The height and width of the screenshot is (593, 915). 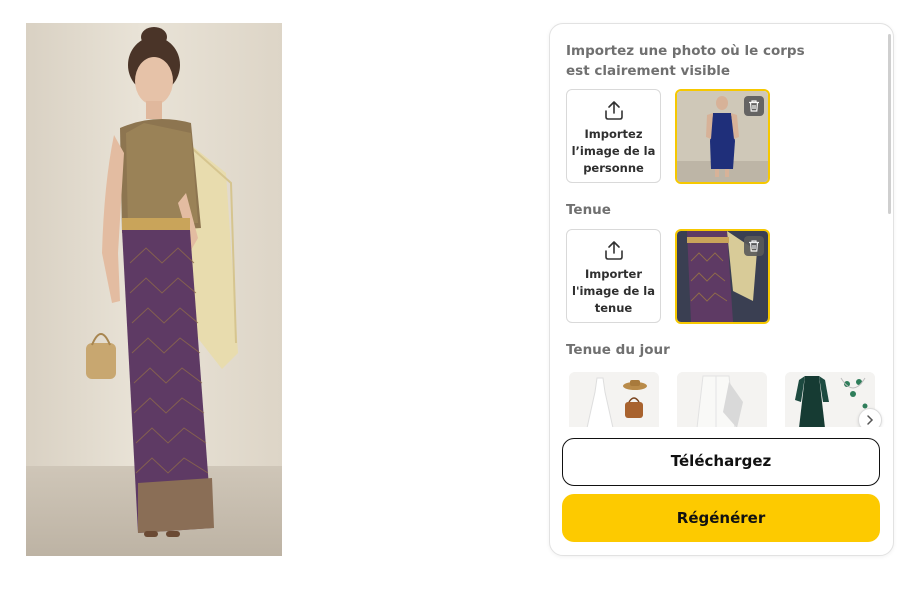 I want to click on try-on-figure, so click(x=162, y=282).